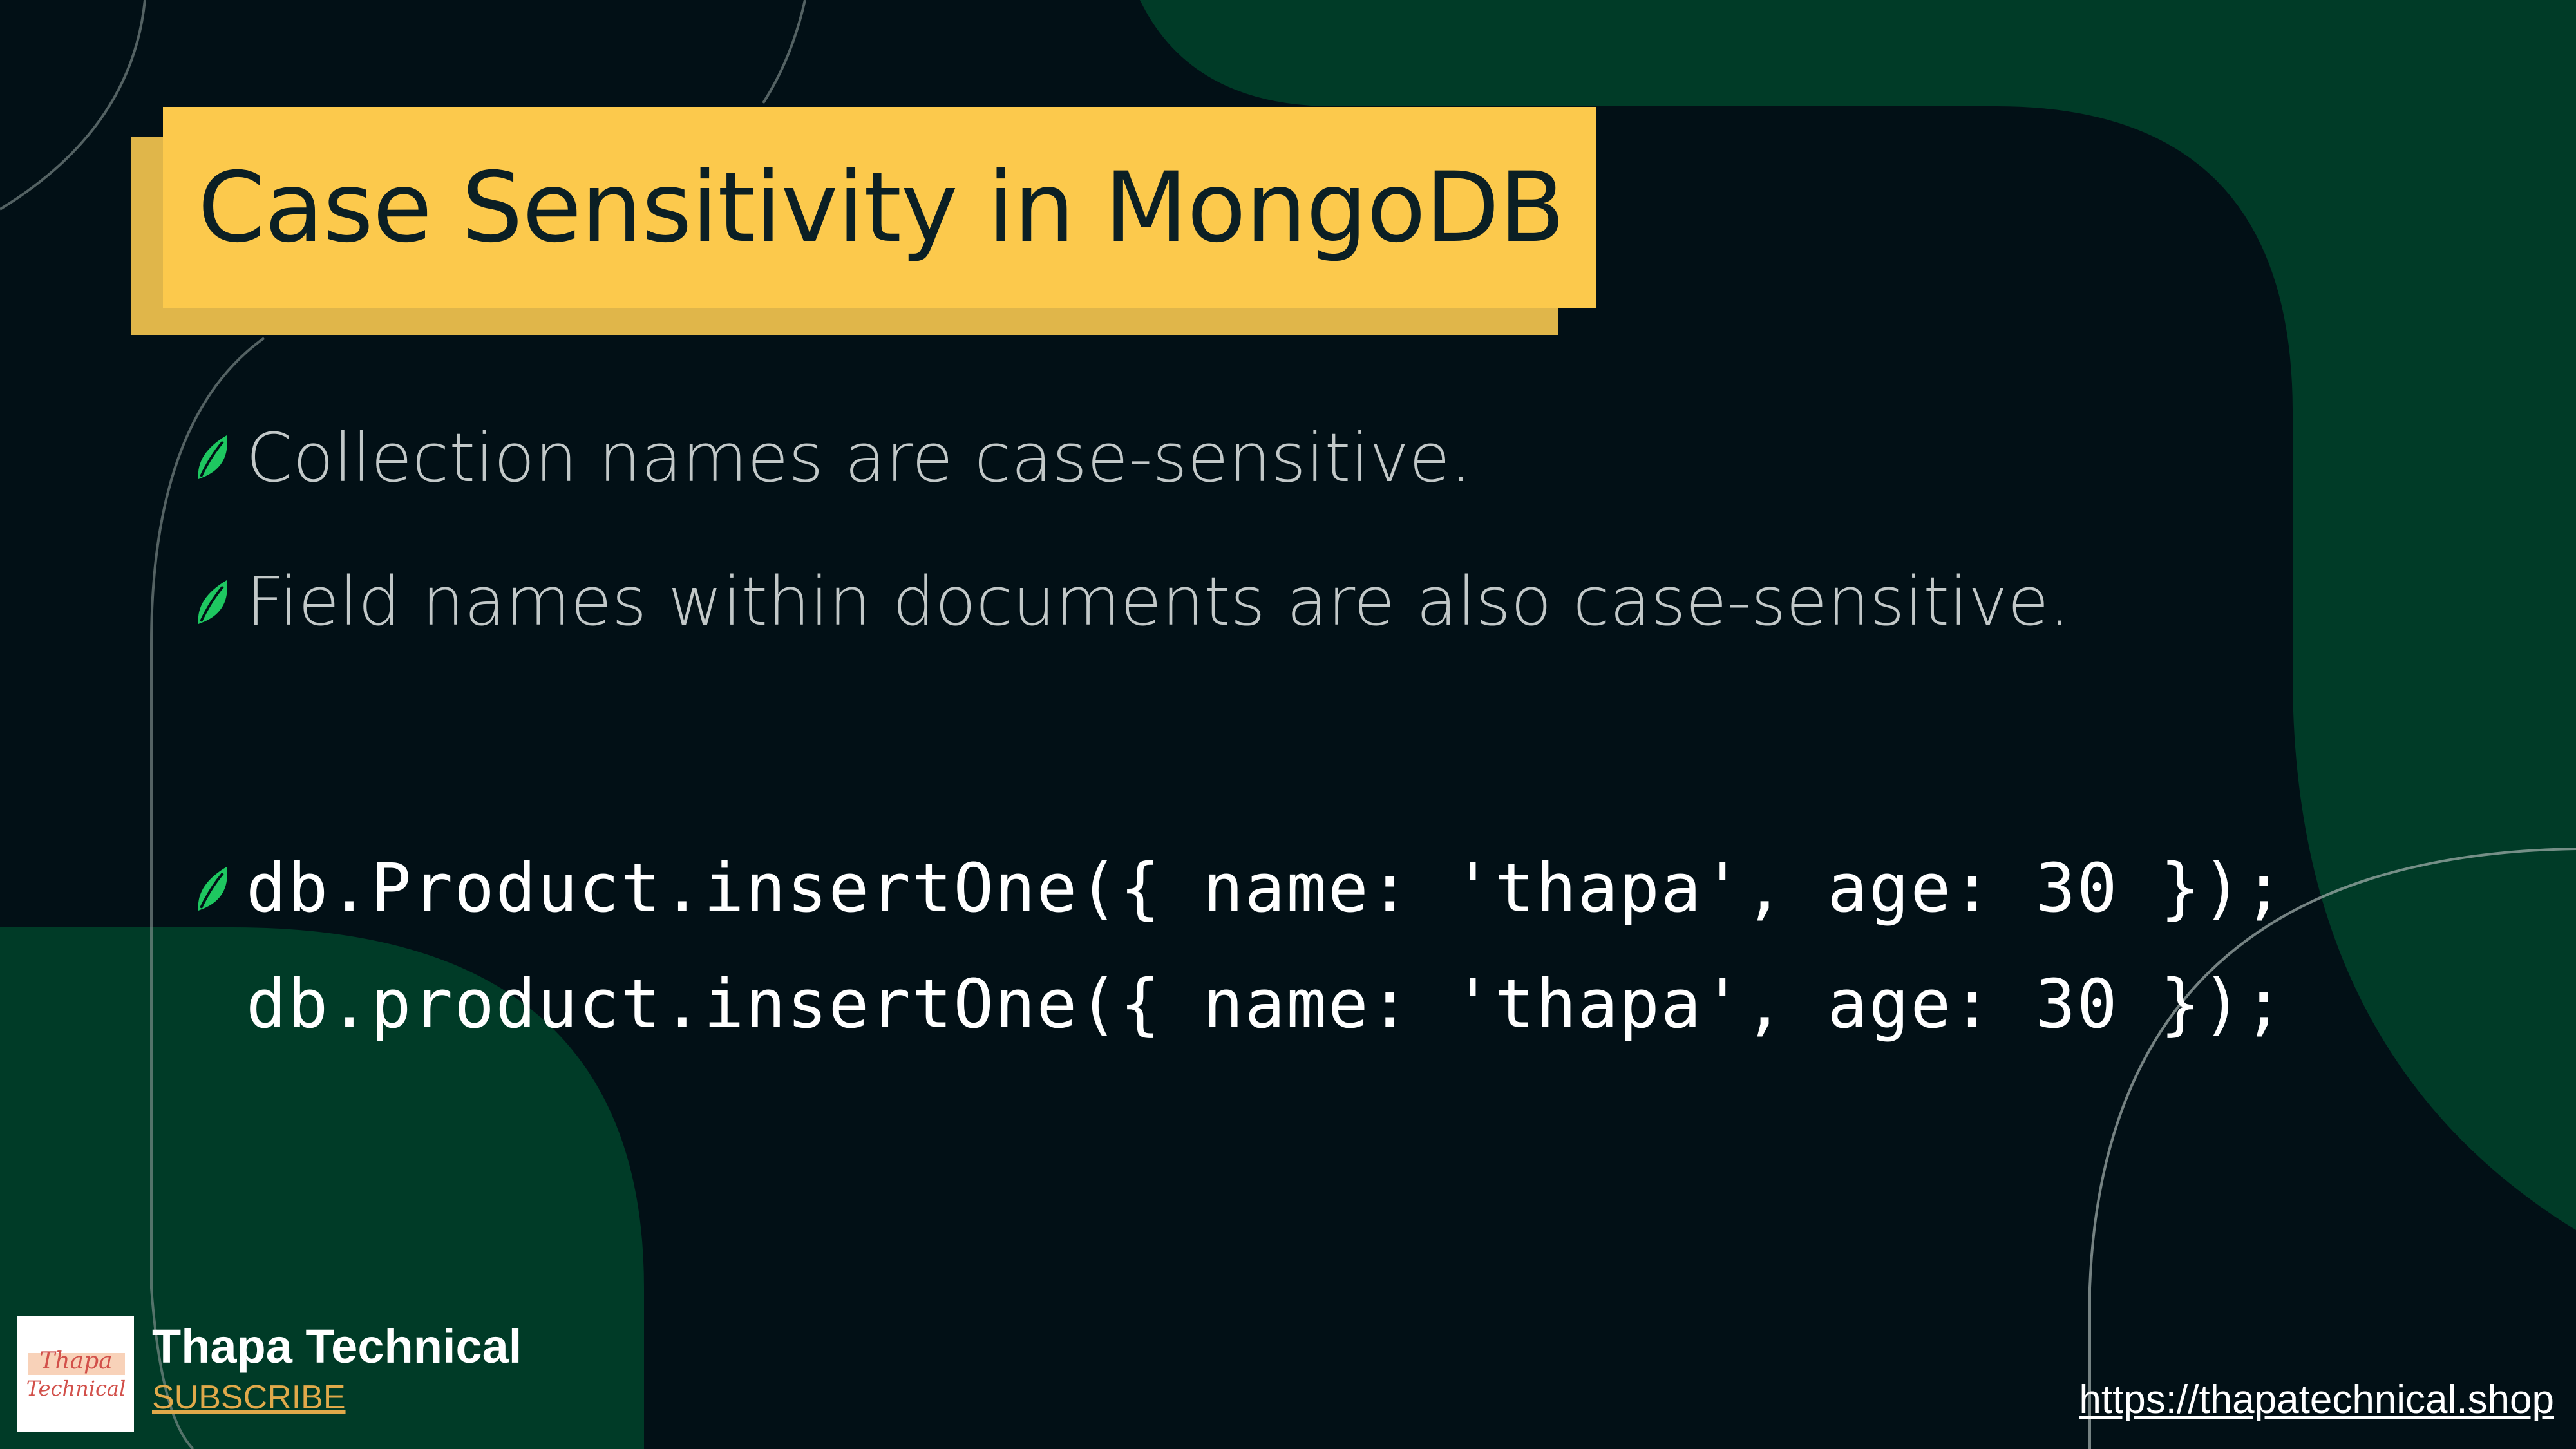 Image resolution: width=2576 pixels, height=1449 pixels. Describe the element at coordinates (75, 1361) in the screenshot. I see `logo-line: Thapa` at that location.